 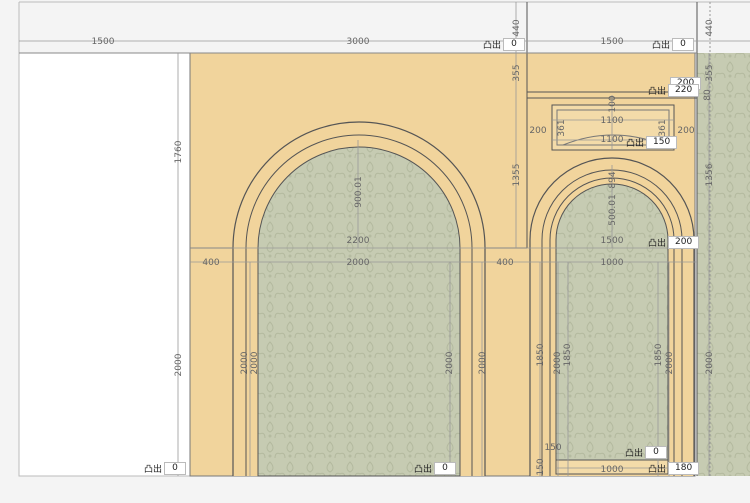 What do you see at coordinates (537, 131) in the screenshot?
I see `dim-panel-200-left: 200` at bounding box center [537, 131].